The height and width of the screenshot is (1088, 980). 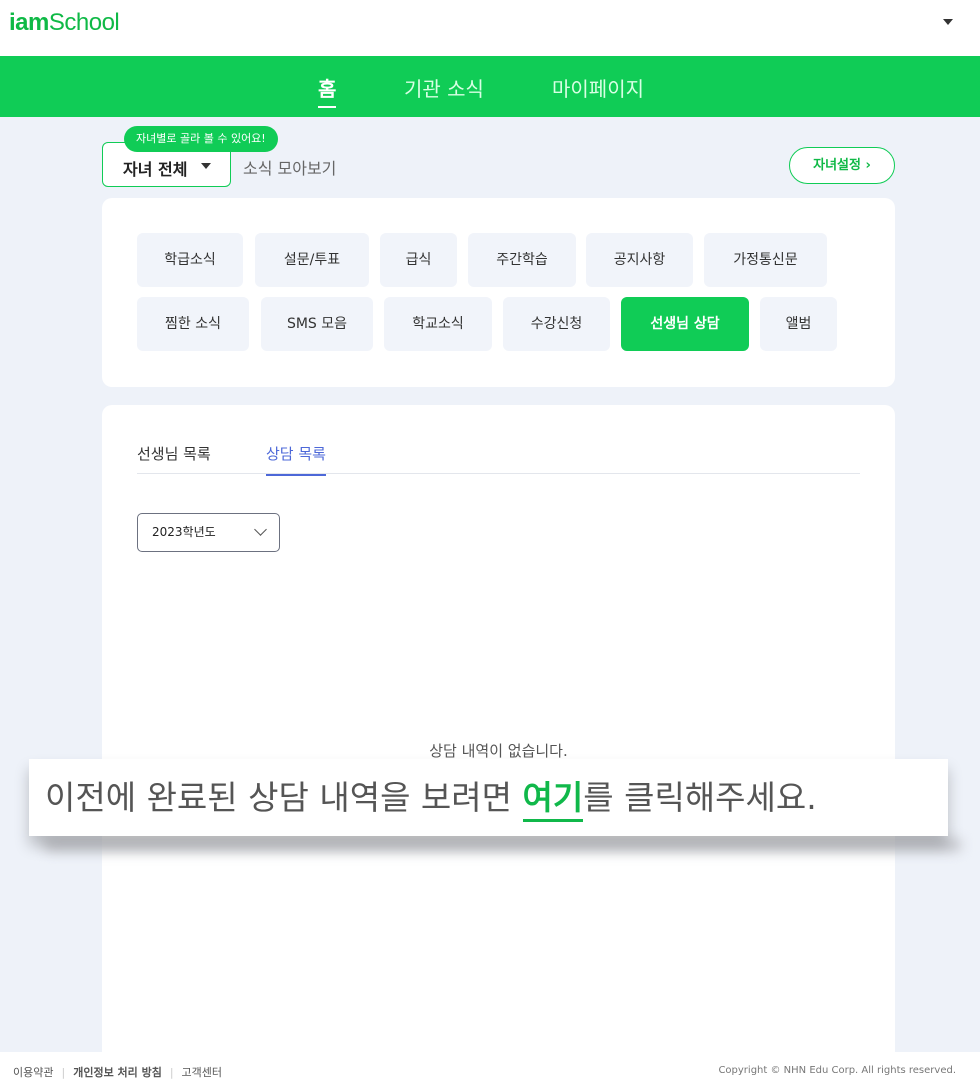 What do you see at coordinates (503, 845) in the screenshot?
I see `callout-shadow` at bounding box center [503, 845].